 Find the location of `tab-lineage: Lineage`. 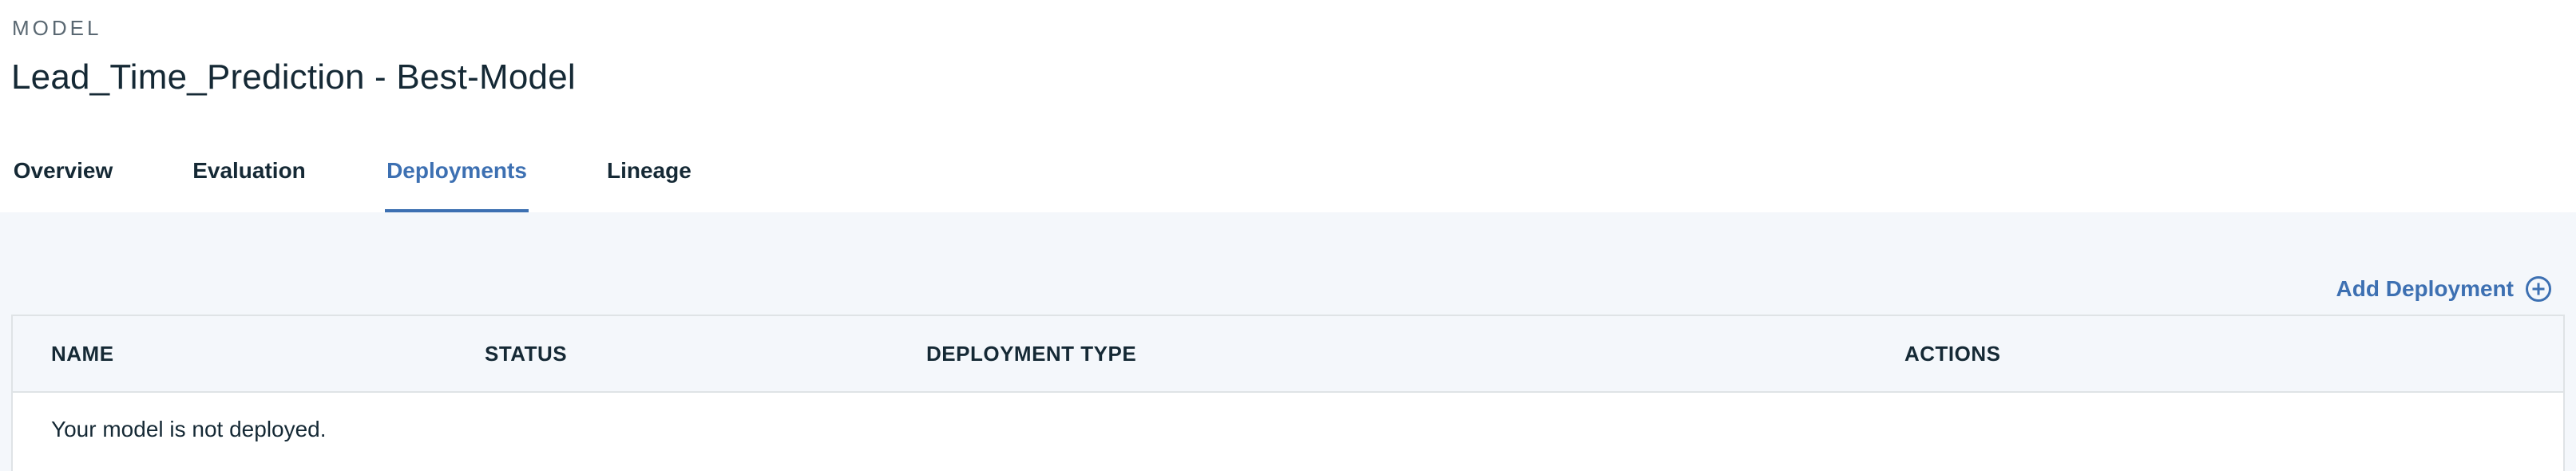

tab-lineage: Lineage is located at coordinates (649, 181).